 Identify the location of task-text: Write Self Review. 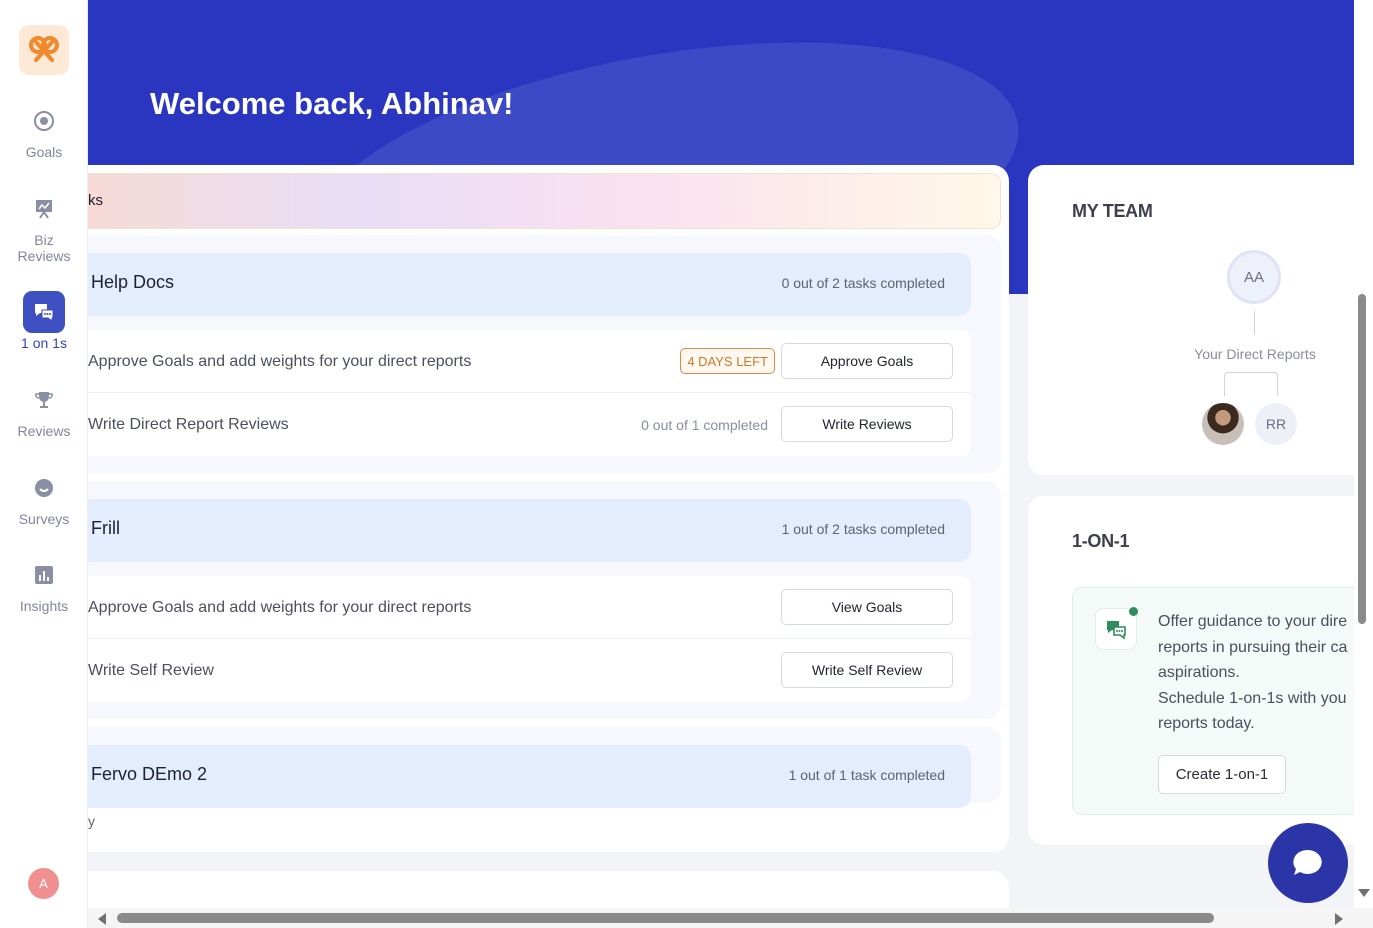
(151, 670).